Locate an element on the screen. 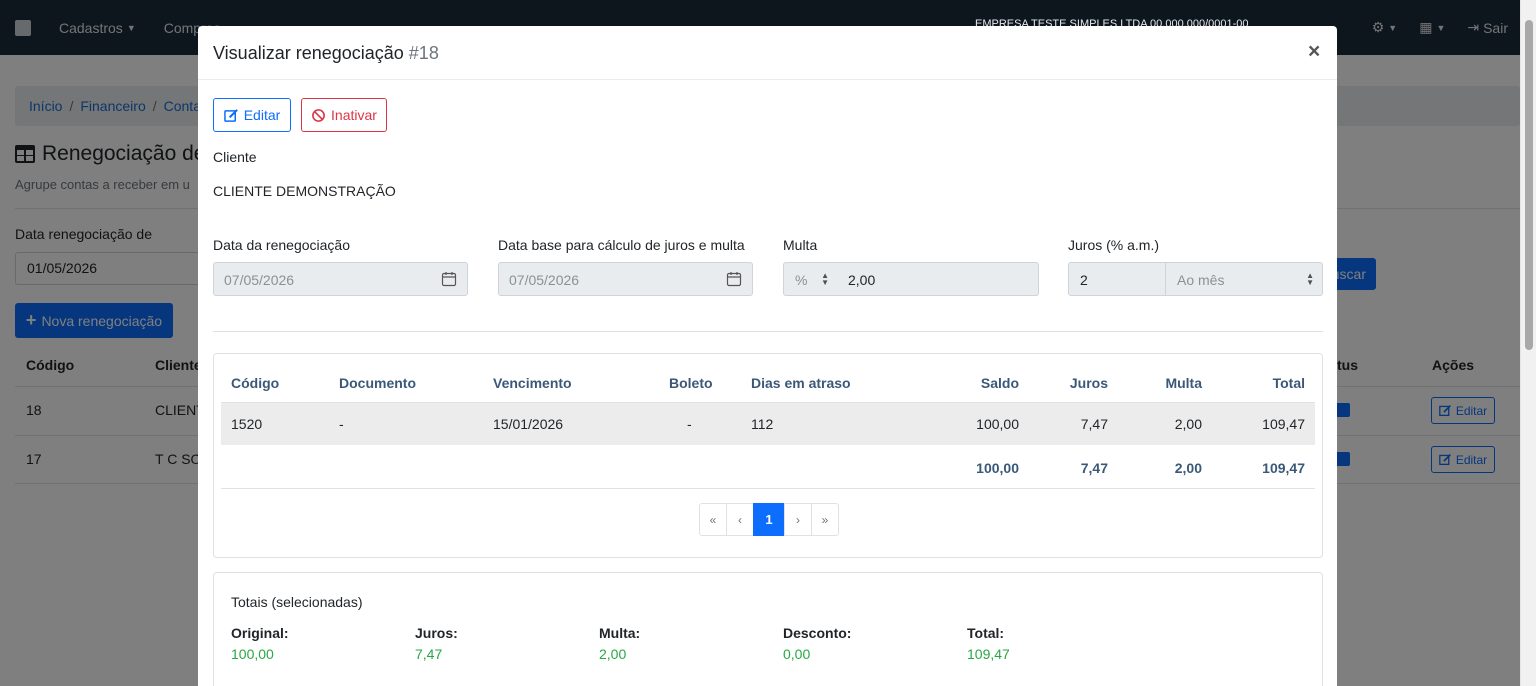  close-icon: × is located at coordinates (1314, 51).